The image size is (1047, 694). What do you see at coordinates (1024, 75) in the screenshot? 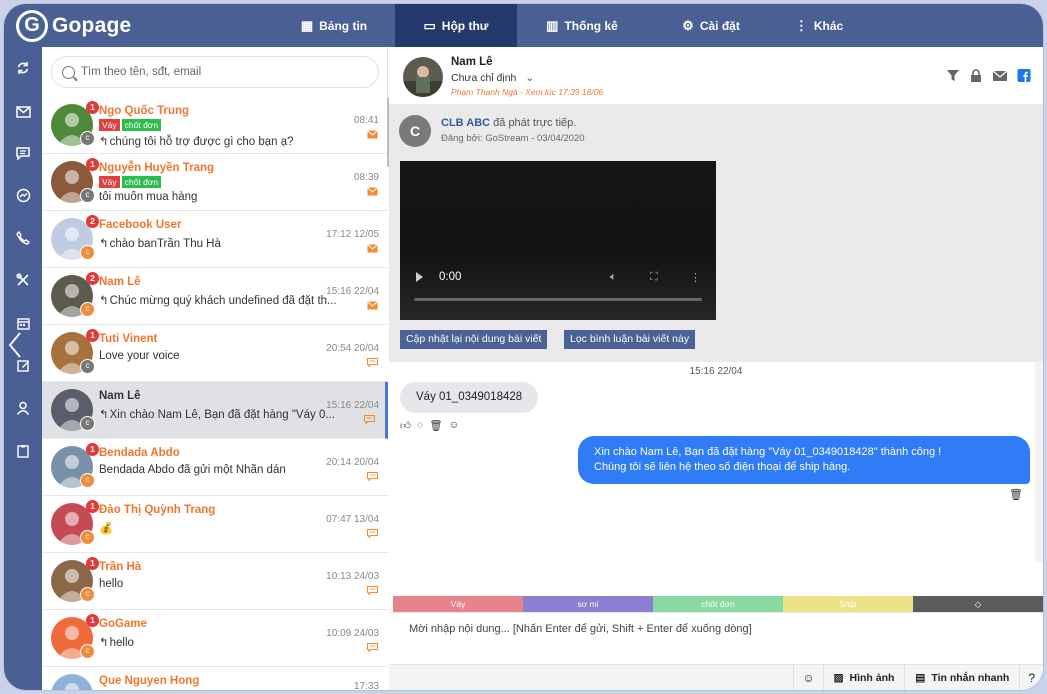
I see `facebook-icon` at bounding box center [1024, 75].